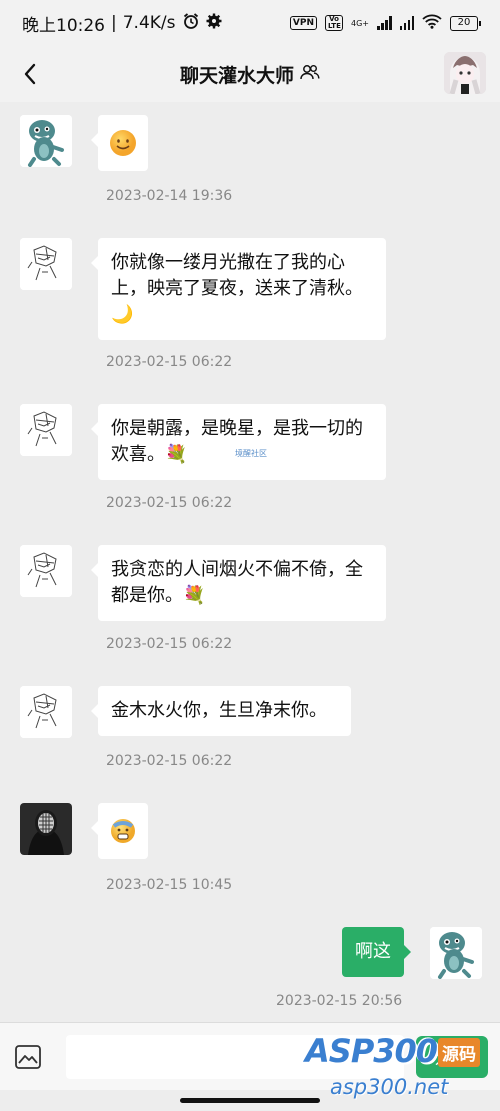 The image size is (500, 1111). What do you see at coordinates (191, 23) in the screenshot?
I see `alarm-icon` at bounding box center [191, 23].